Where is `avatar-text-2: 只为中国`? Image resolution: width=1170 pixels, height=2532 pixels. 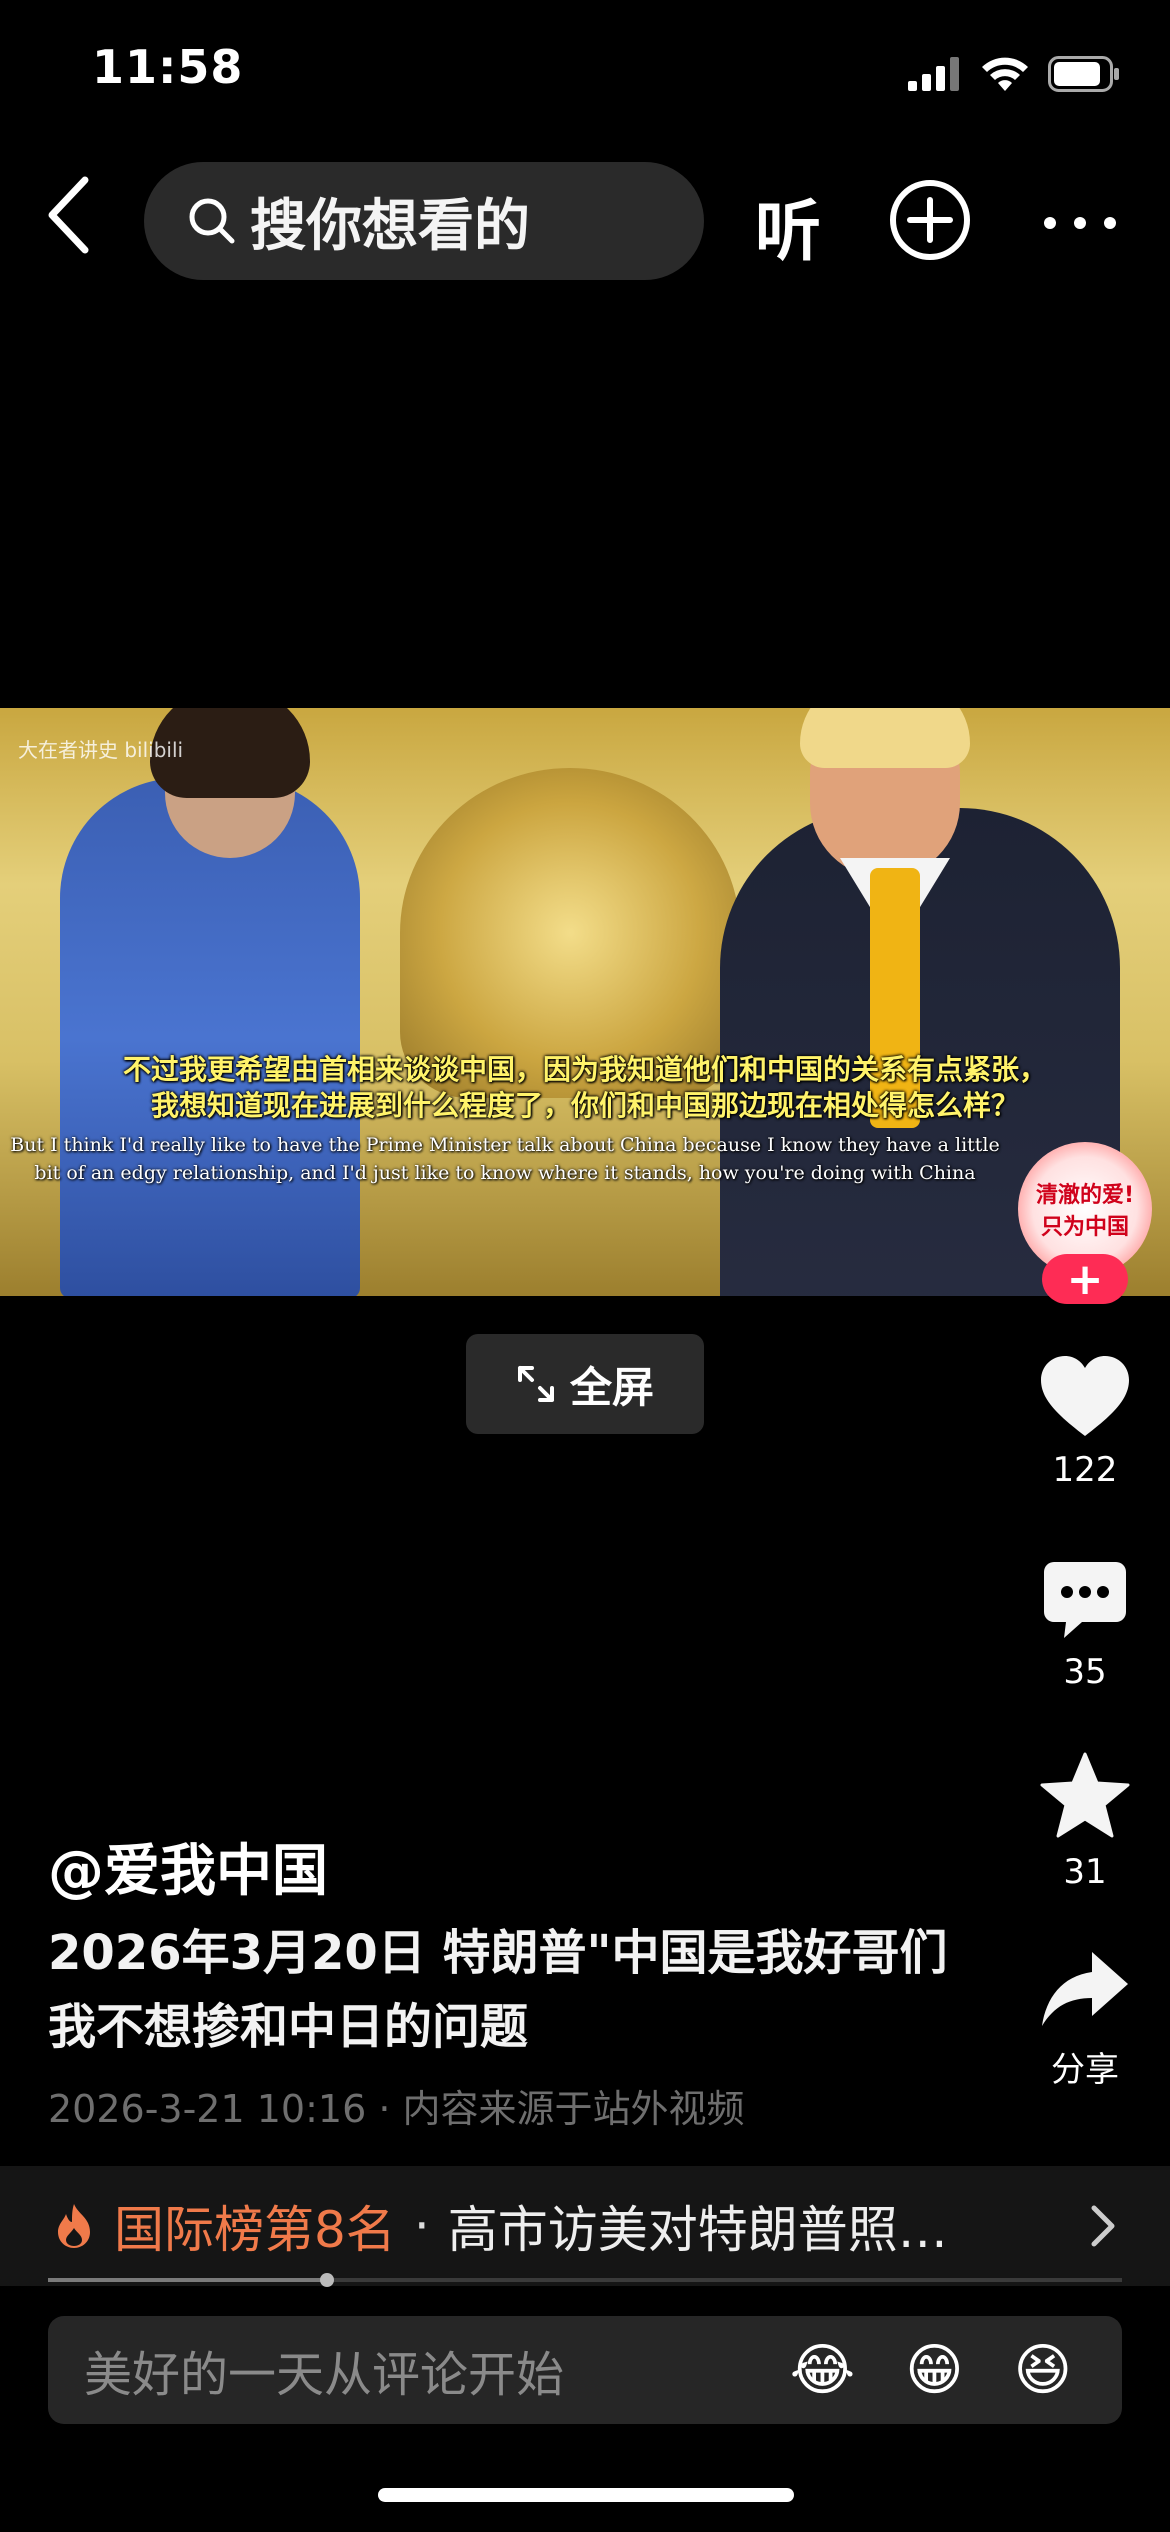
avatar-text-2: 只为中国 is located at coordinates (1084, 1227).